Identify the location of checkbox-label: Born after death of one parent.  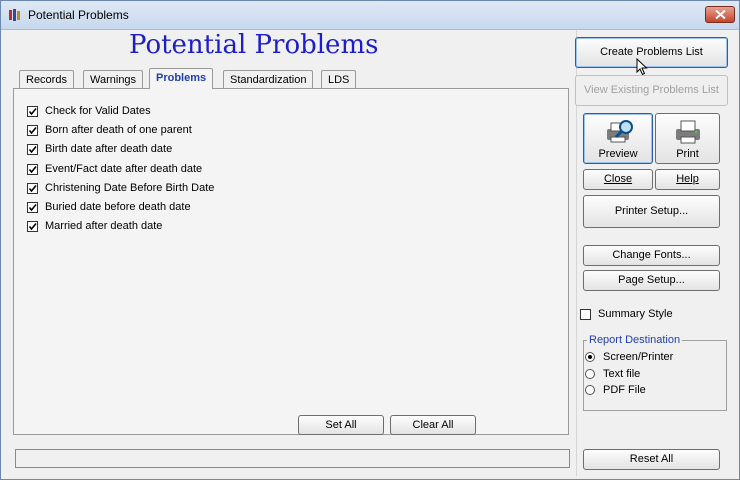
(118, 130).